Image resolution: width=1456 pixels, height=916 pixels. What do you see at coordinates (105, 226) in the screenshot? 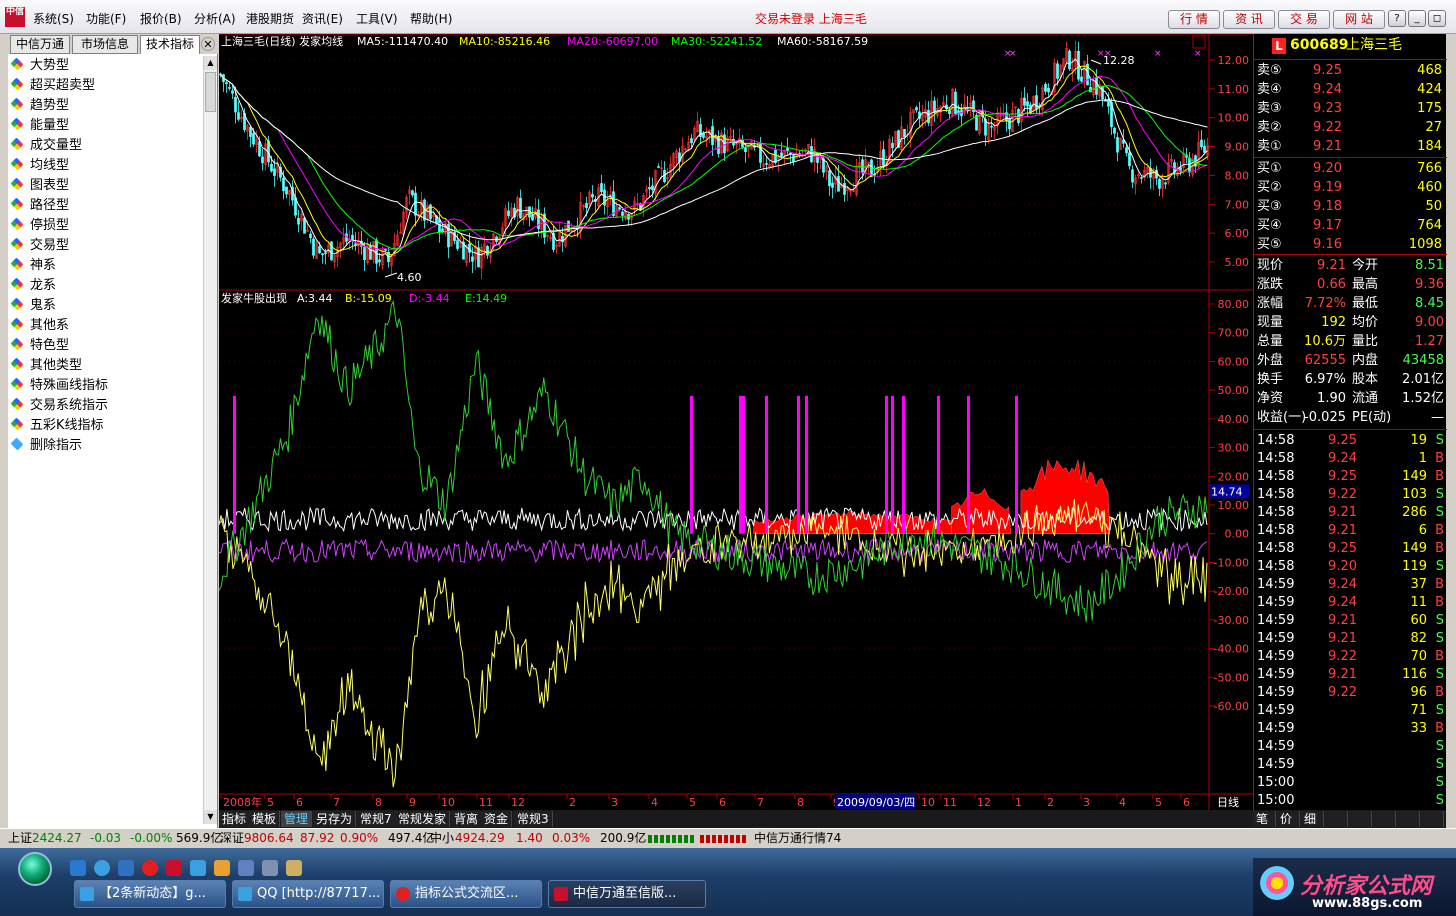
I see `indicator-item: 停损型` at bounding box center [105, 226].